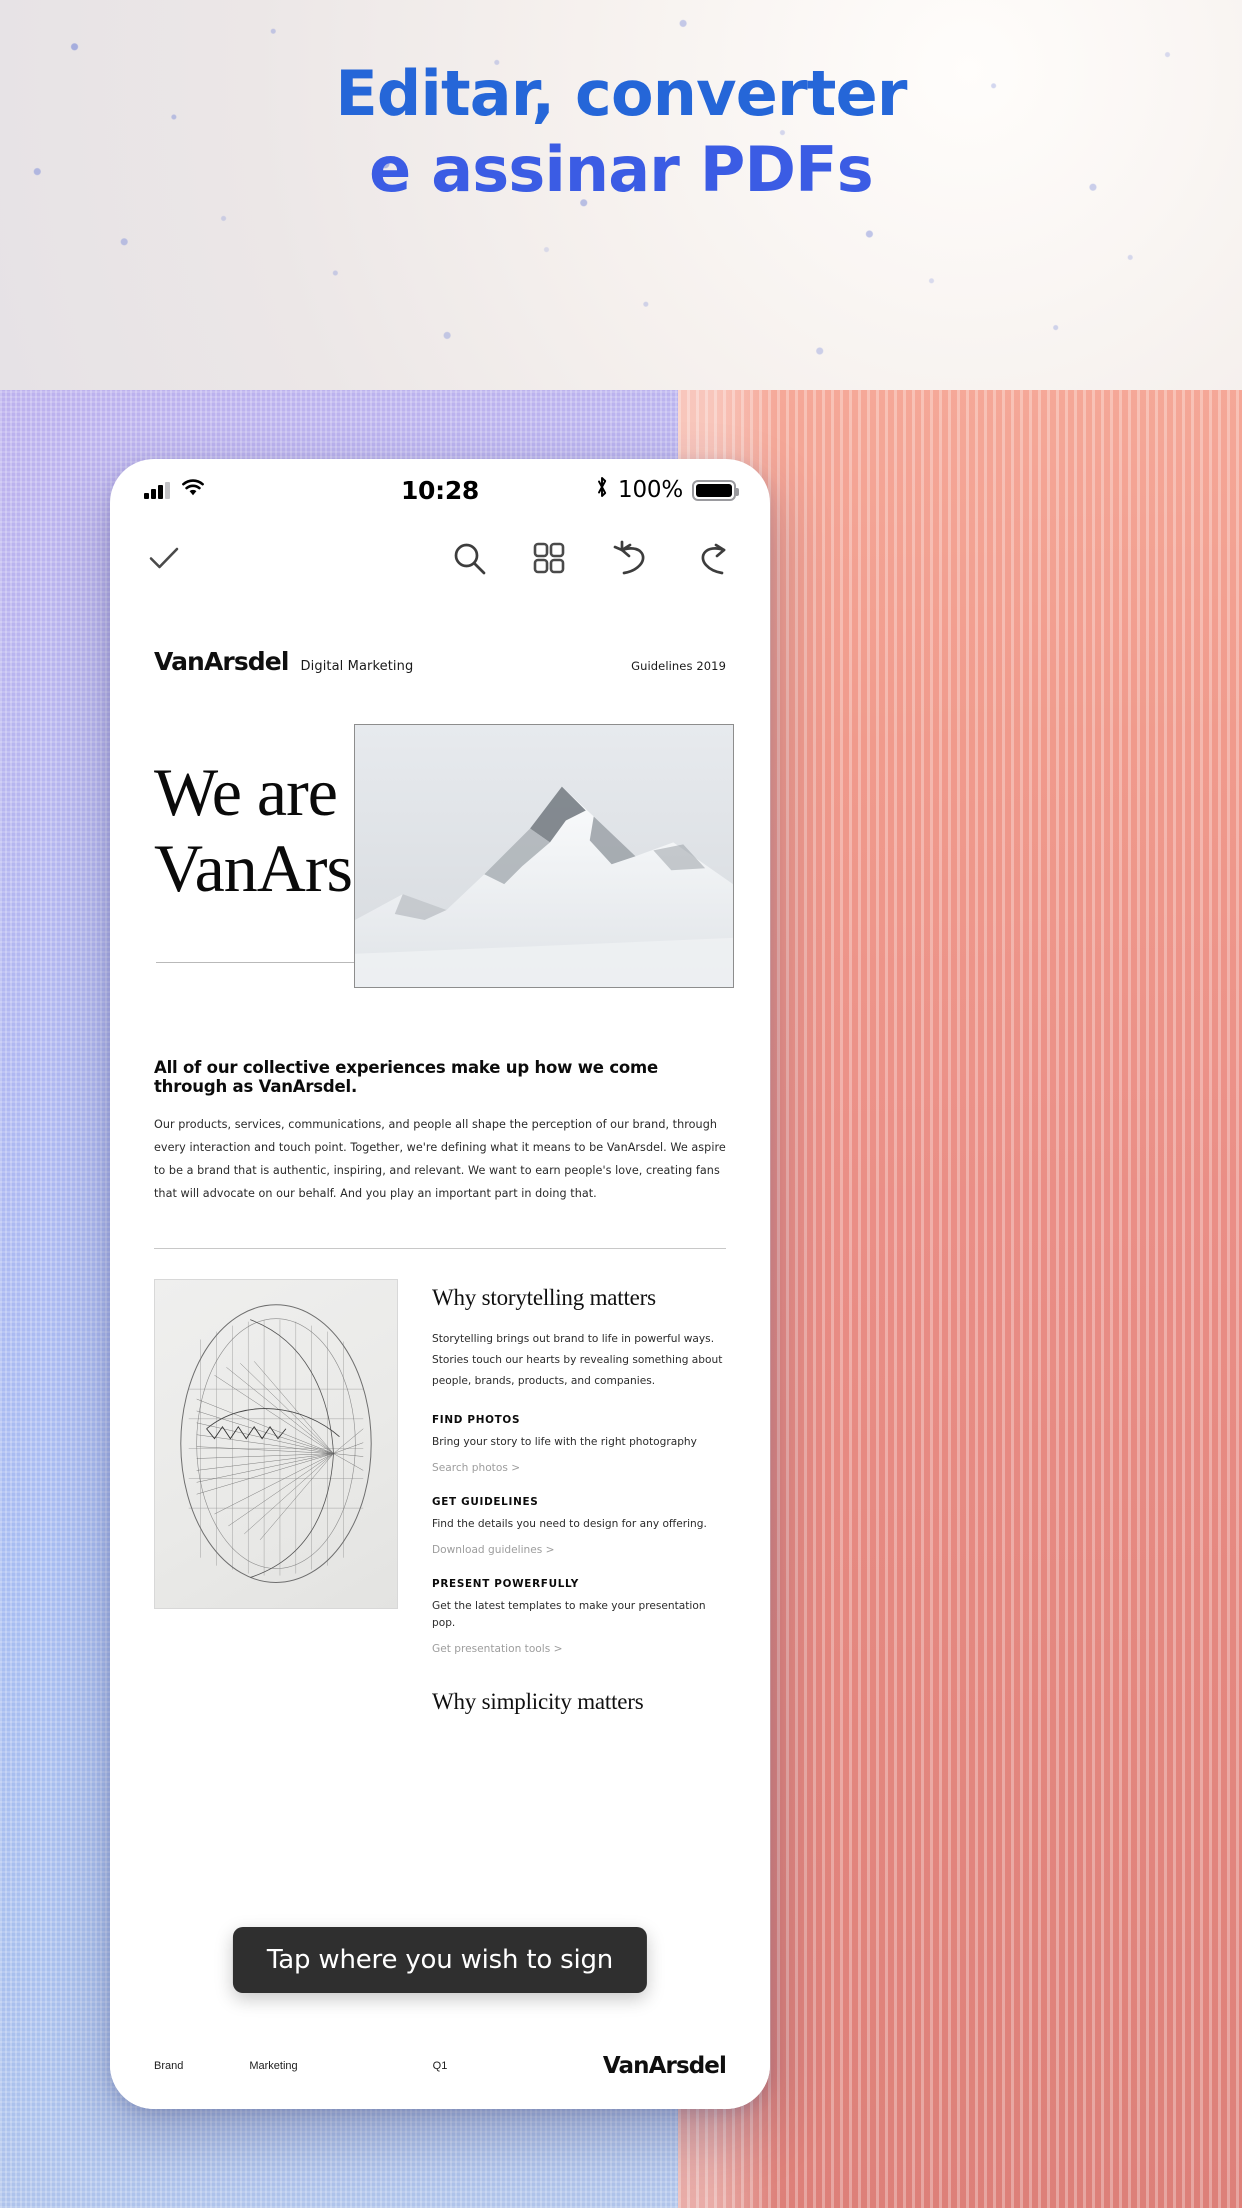 The image size is (1242, 2208). Describe the element at coordinates (579, 1649) in the screenshot. I see `get-presentation-tools-link: Get presentation tools >` at that location.